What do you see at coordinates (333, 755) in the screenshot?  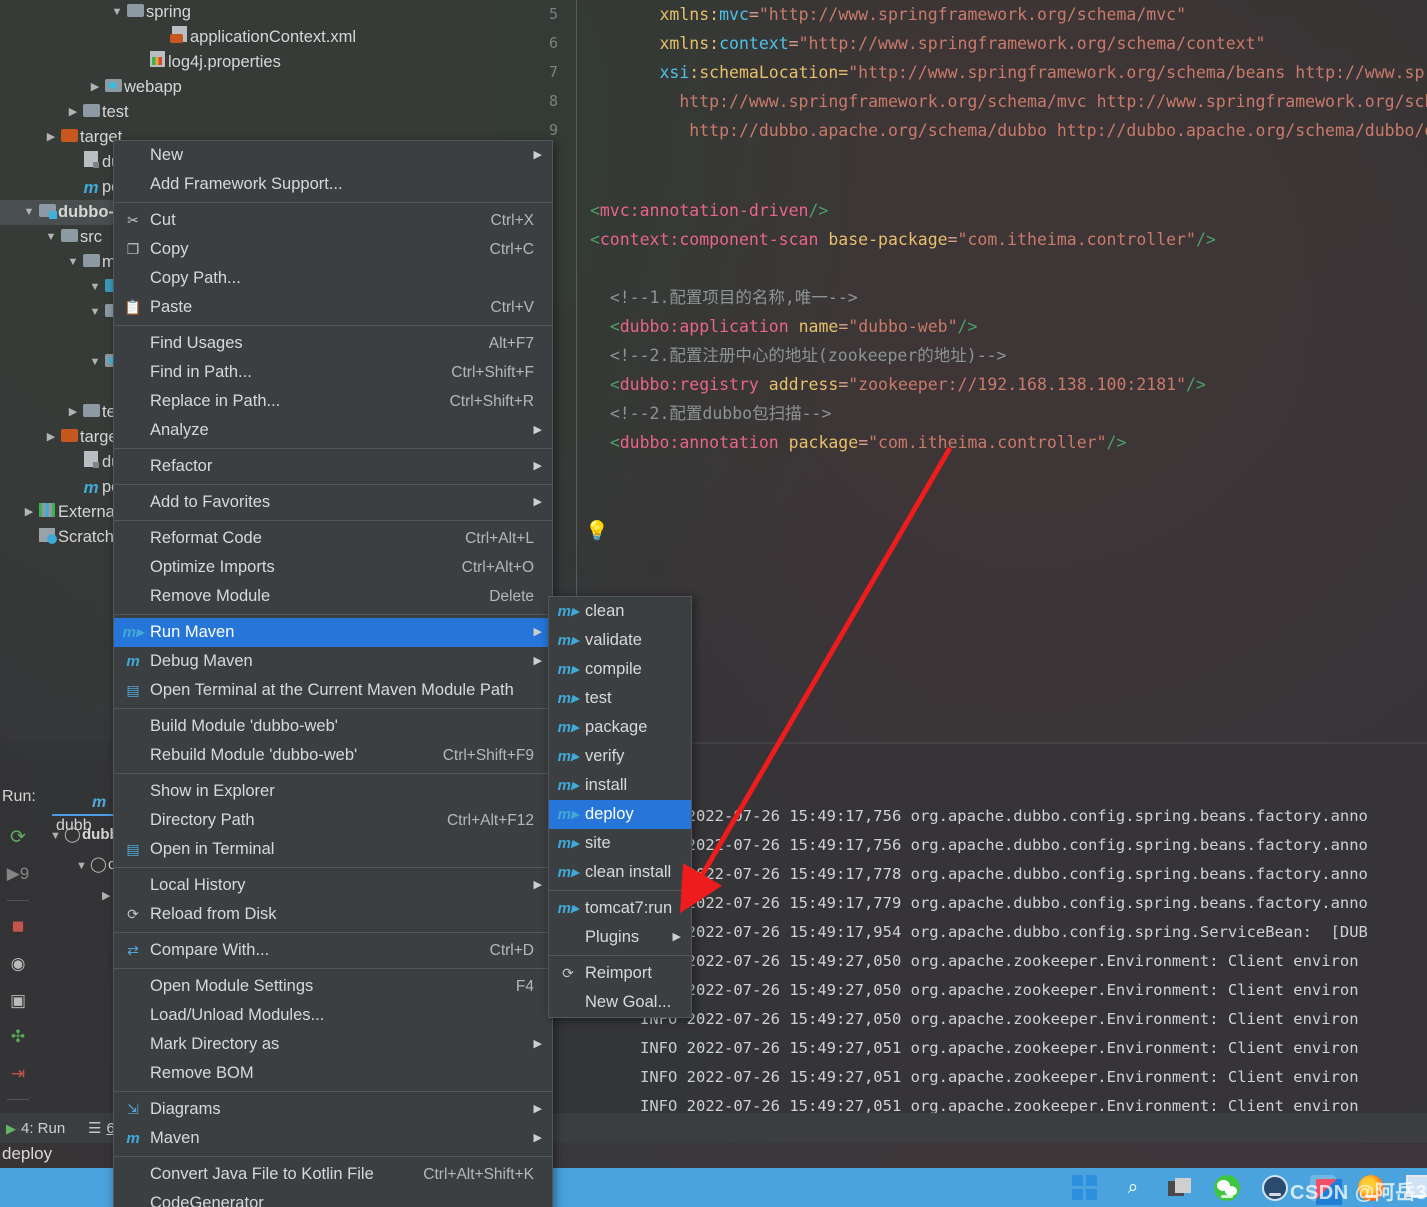 I see `menu-item-rebuild-module-dubbo-web: Rebuild Module 'dubbo-web' Ctrl+Shift+F9` at bounding box center [333, 755].